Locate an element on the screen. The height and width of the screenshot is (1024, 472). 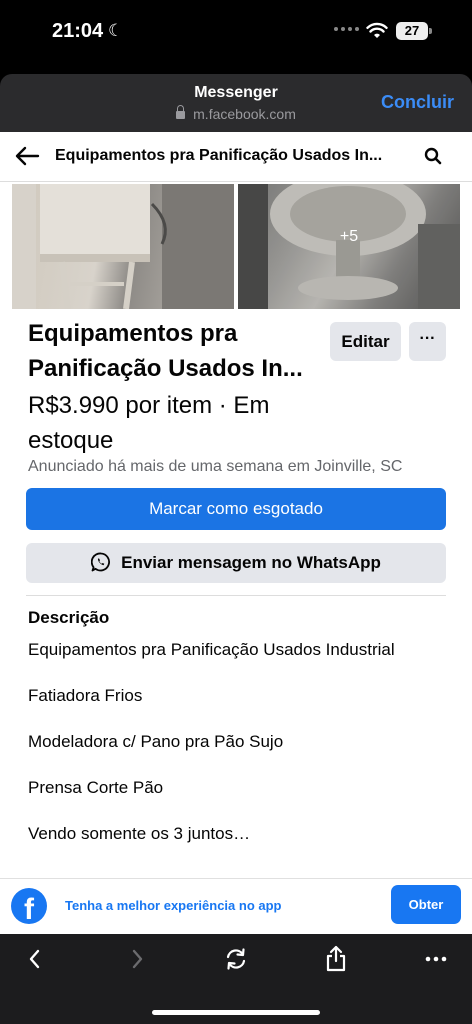
get-app-button: Obter is located at coordinates (426, 904).